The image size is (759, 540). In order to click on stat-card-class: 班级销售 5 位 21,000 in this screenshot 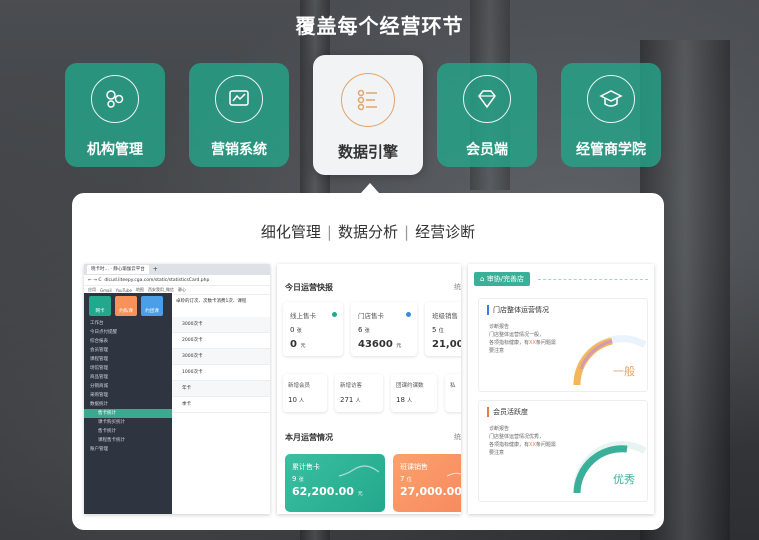, I will do `click(443, 329)`.